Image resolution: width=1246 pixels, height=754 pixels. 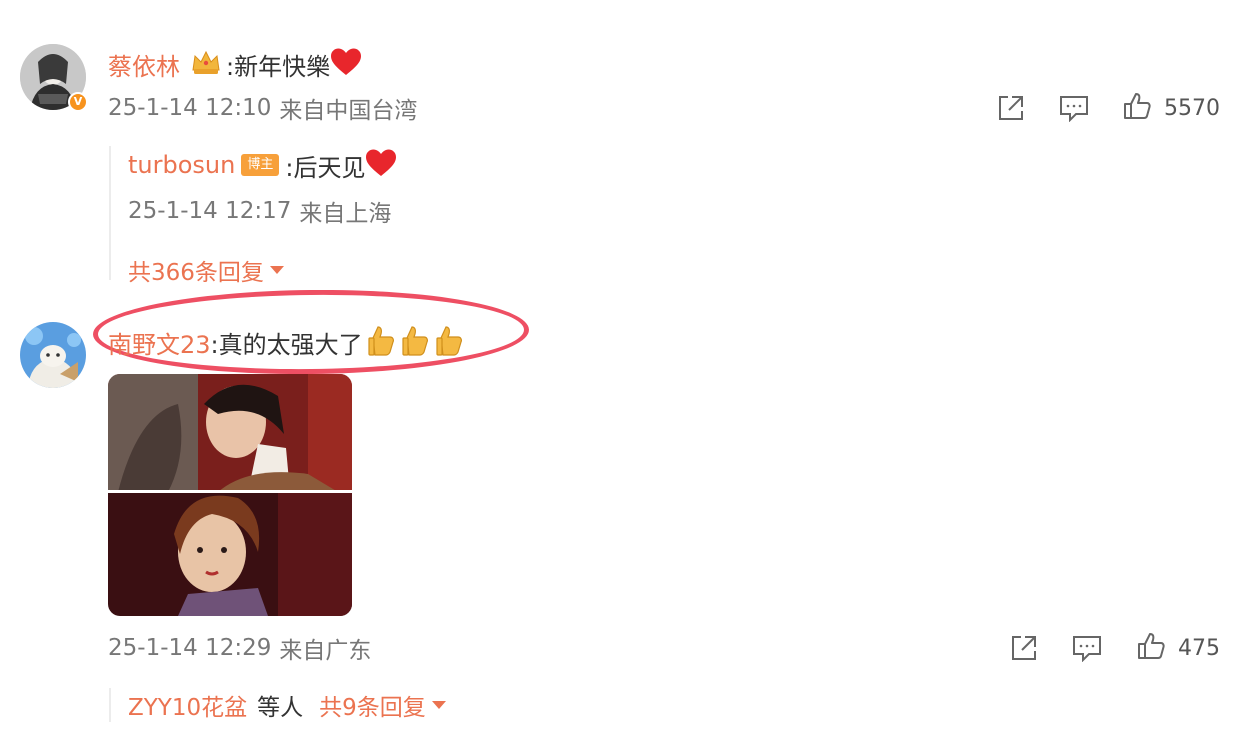 I want to click on reply-username: turbosun, so click(x=181, y=165).